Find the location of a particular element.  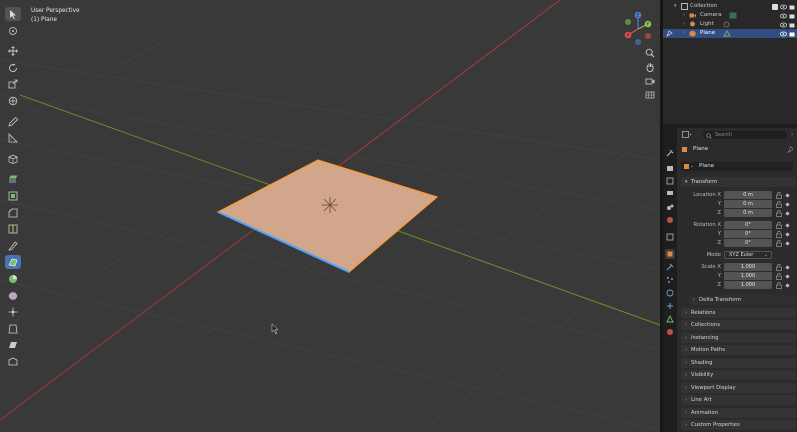

mesh-data-icon is located at coordinates (727, 33).